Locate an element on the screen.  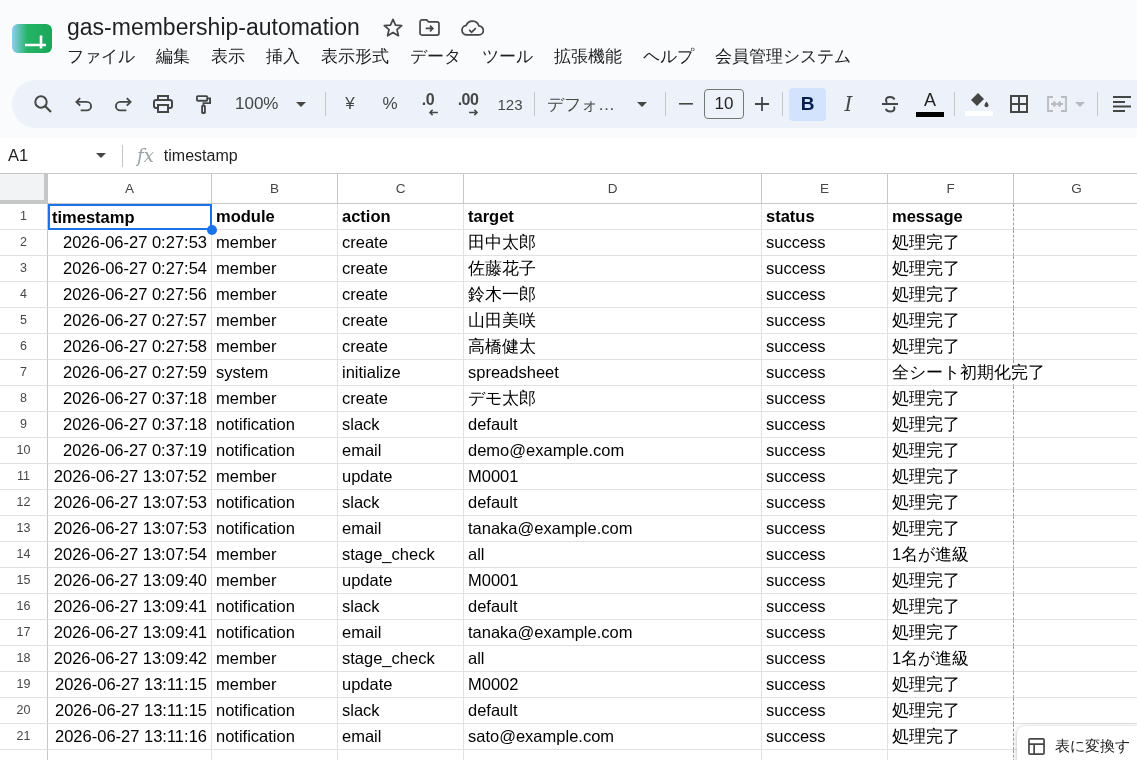
table-cell: stage_check is located at coordinates (401, 659).